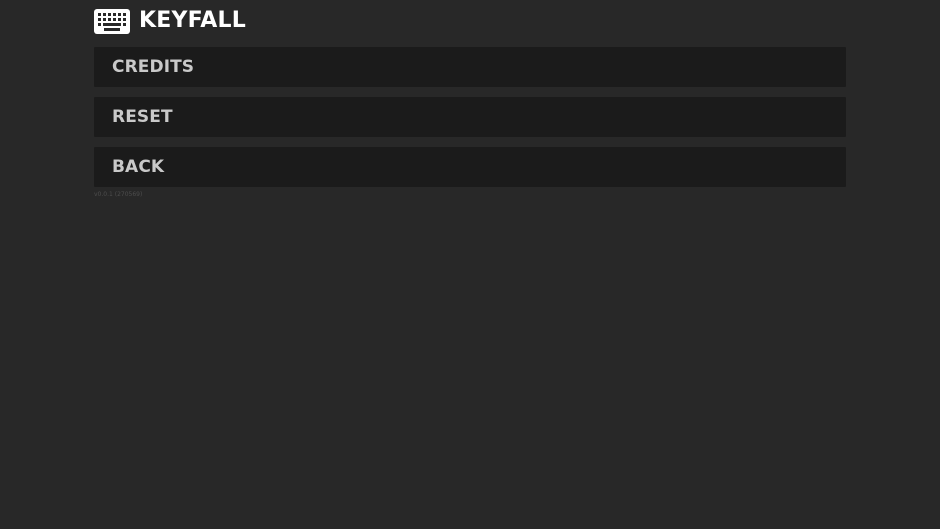 This screenshot has height=529, width=940. What do you see at coordinates (138, 167) in the screenshot?
I see `back-button-label: BACK` at bounding box center [138, 167].